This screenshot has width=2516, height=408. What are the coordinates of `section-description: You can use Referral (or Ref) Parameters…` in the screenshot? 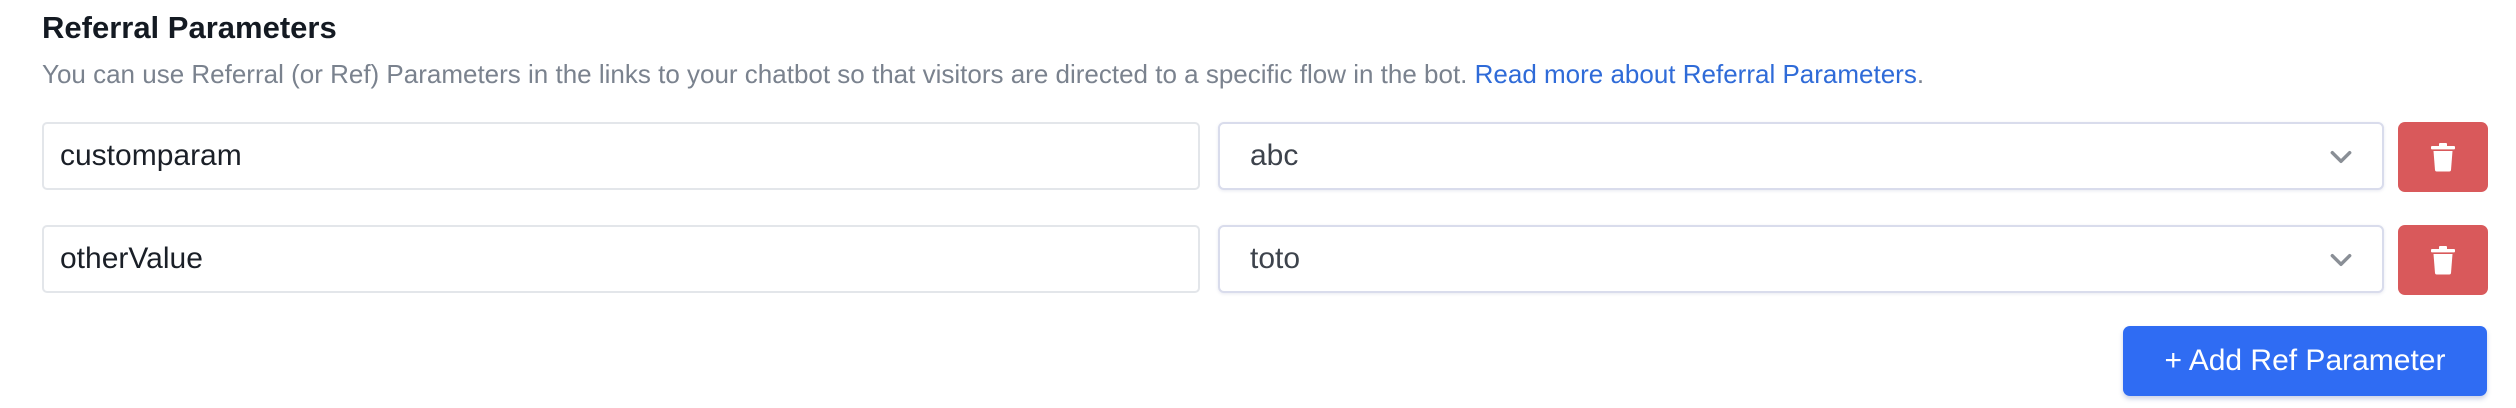 It's located at (983, 74).